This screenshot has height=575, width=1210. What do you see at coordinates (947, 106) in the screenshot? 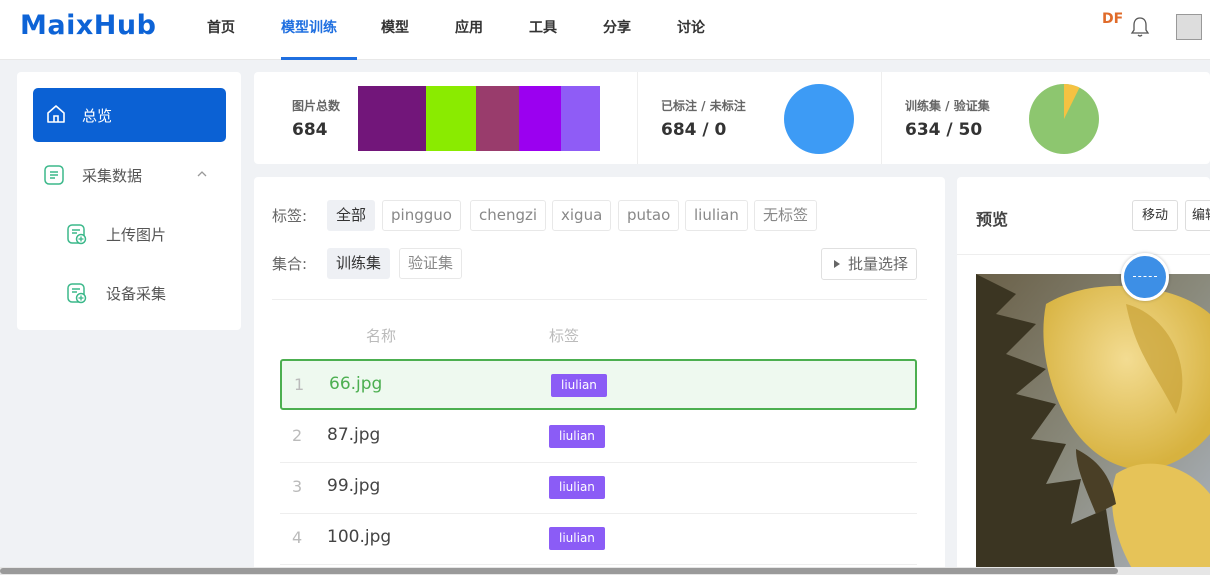
I see `split-label: 训练集 / 验证集` at bounding box center [947, 106].